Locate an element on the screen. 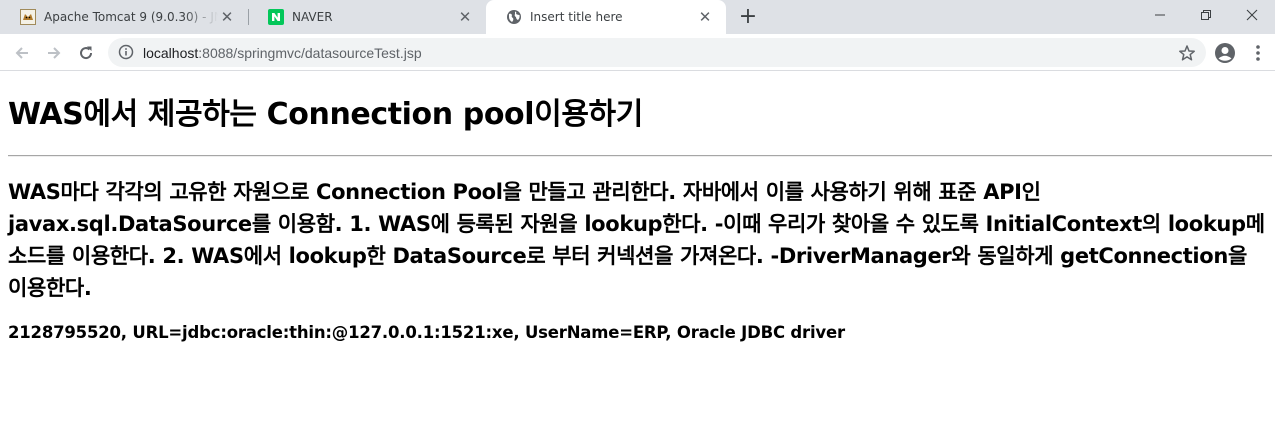 The height and width of the screenshot is (424, 1275). forward-arrow-icon is located at coordinates (54, 53).